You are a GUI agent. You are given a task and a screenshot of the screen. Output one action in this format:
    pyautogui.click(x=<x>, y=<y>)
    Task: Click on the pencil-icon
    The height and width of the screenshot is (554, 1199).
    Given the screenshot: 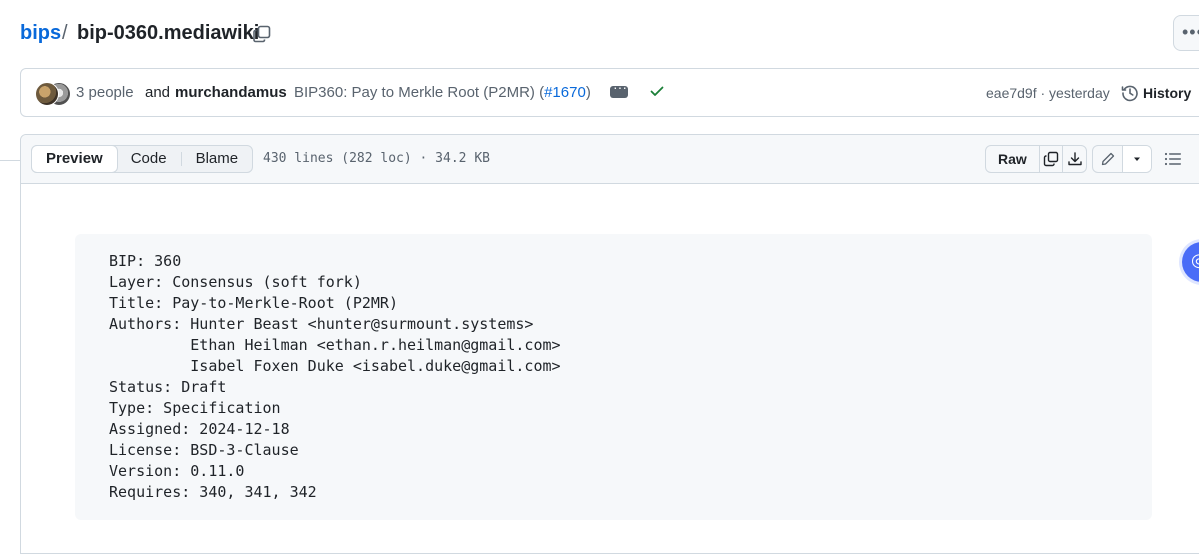 What is the action you would take?
    pyautogui.click(x=1107, y=159)
    